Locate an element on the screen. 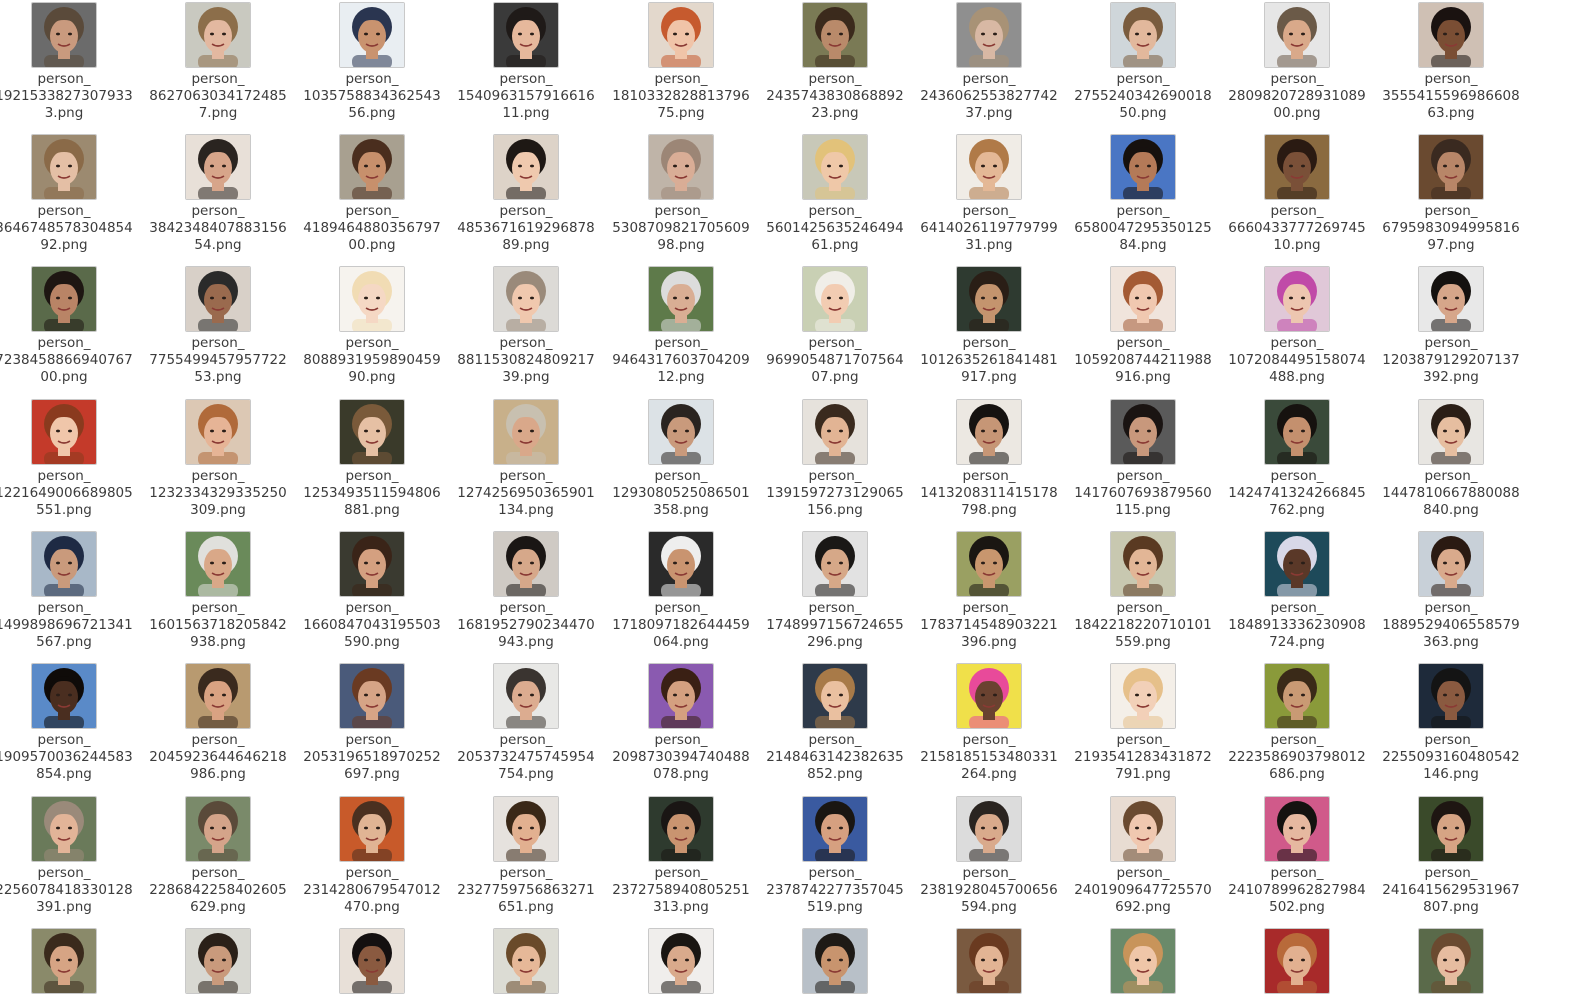  file-item: person_ 2381928045700656 594.png is located at coordinates (989, 856).